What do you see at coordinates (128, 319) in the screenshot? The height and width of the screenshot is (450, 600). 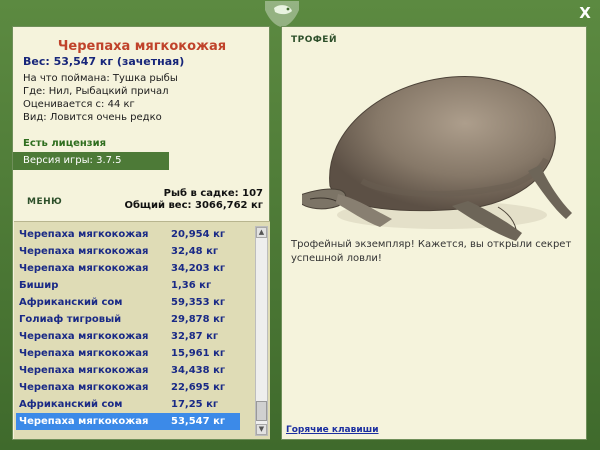 I see `catch-list-row: Голиаф тигровый 29,878 кг` at bounding box center [128, 319].